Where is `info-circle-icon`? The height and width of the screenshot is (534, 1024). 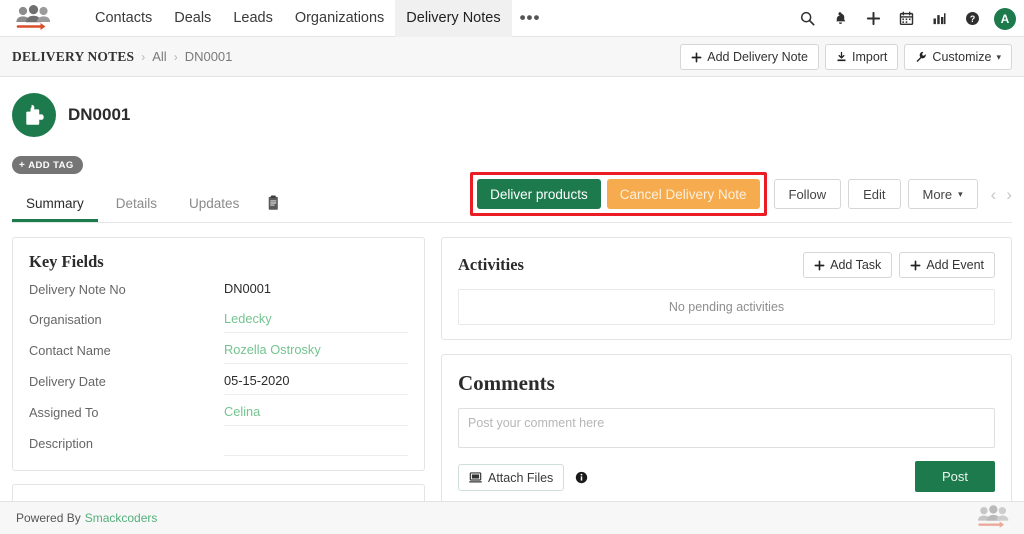
info-circle-icon is located at coordinates (581, 477).